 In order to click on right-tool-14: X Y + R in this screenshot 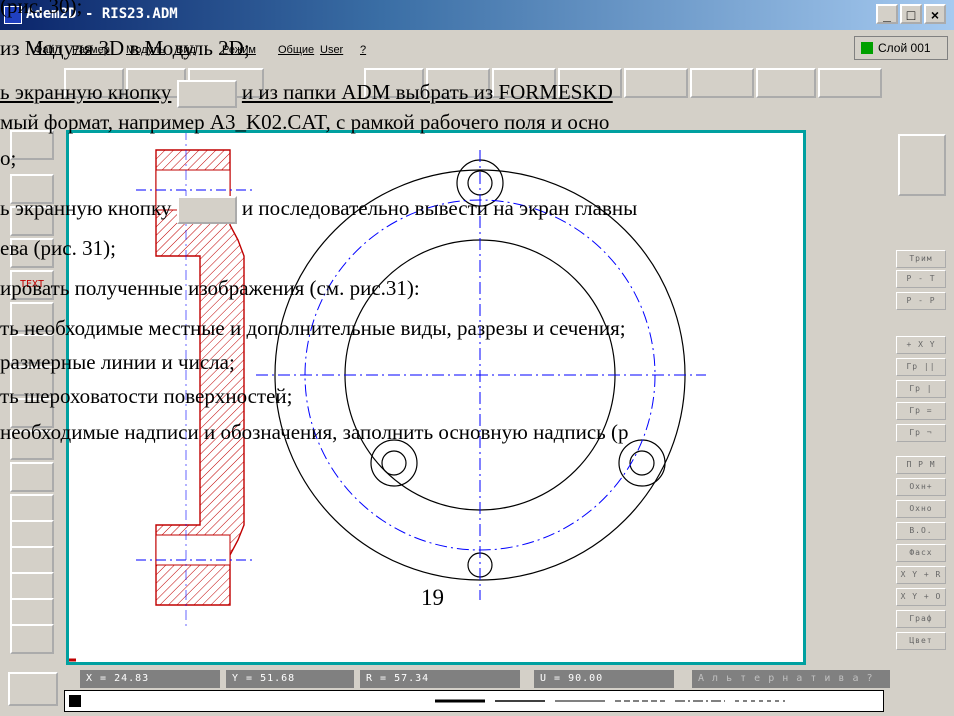, I will do `click(921, 575)`.